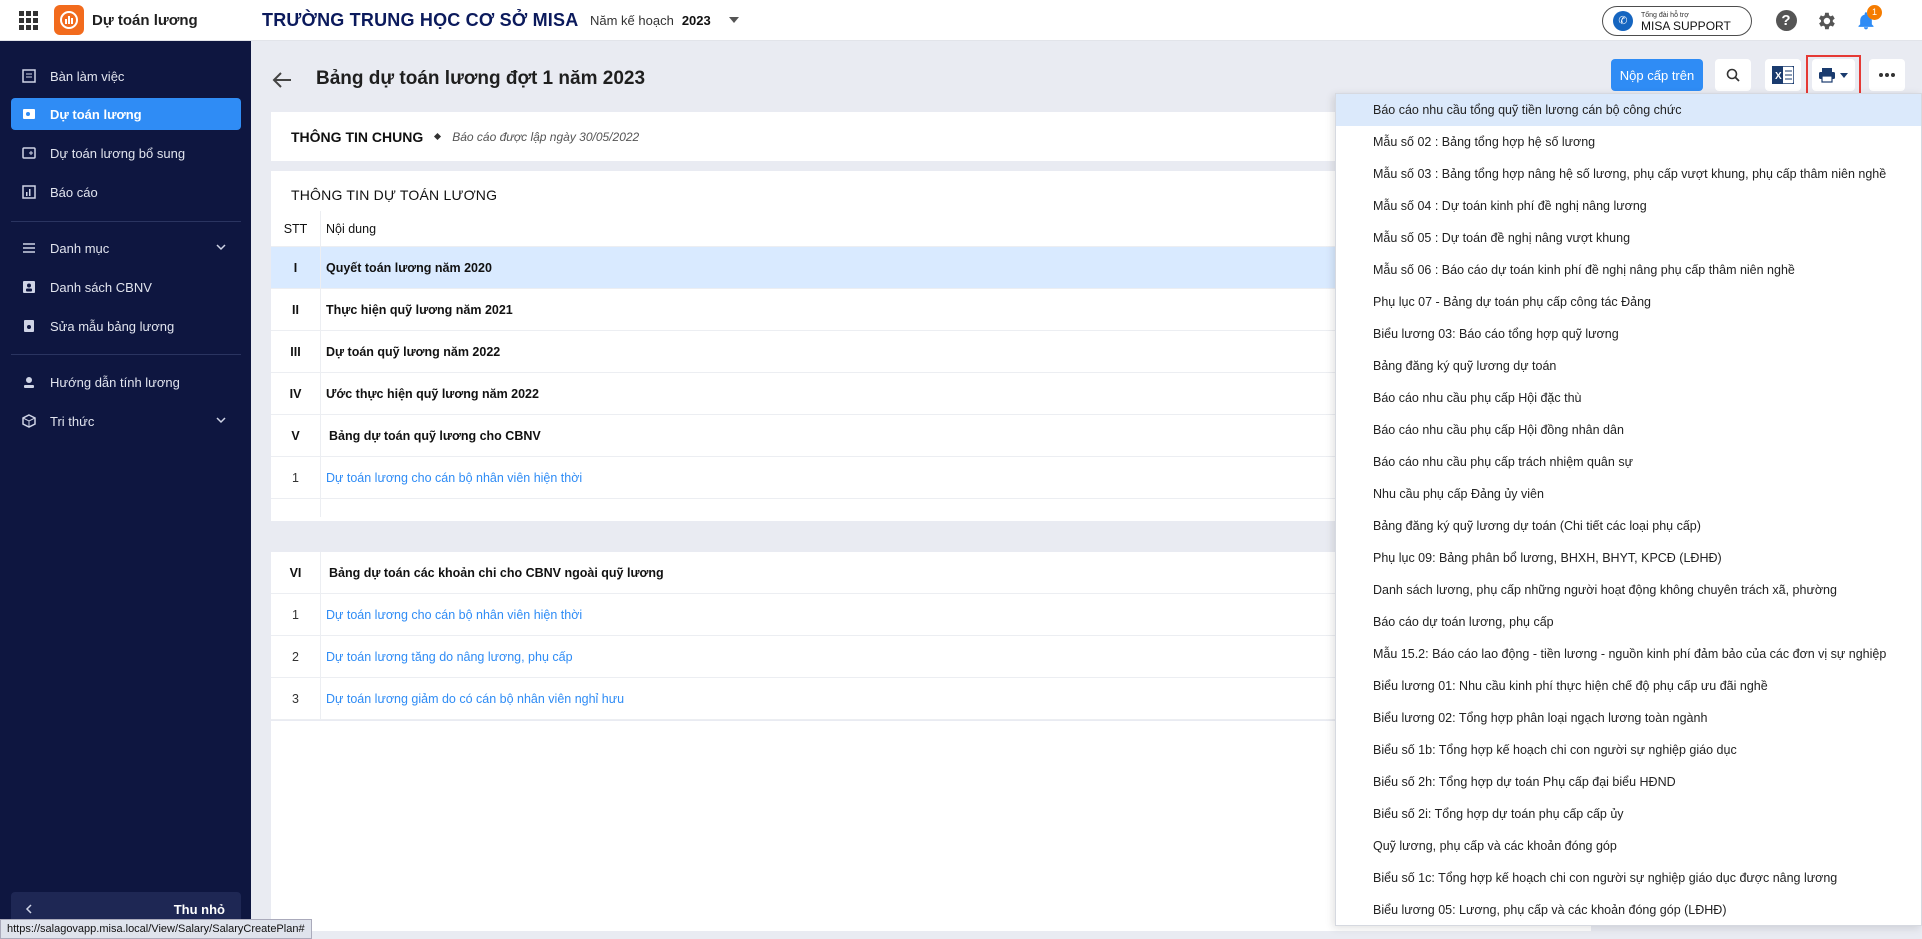 The image size is (1922, 939). Describe the element at coordinates (413, 351) in the screenshot. I see `row-content: Dự toán quỹ lương năm 2022` at that location.